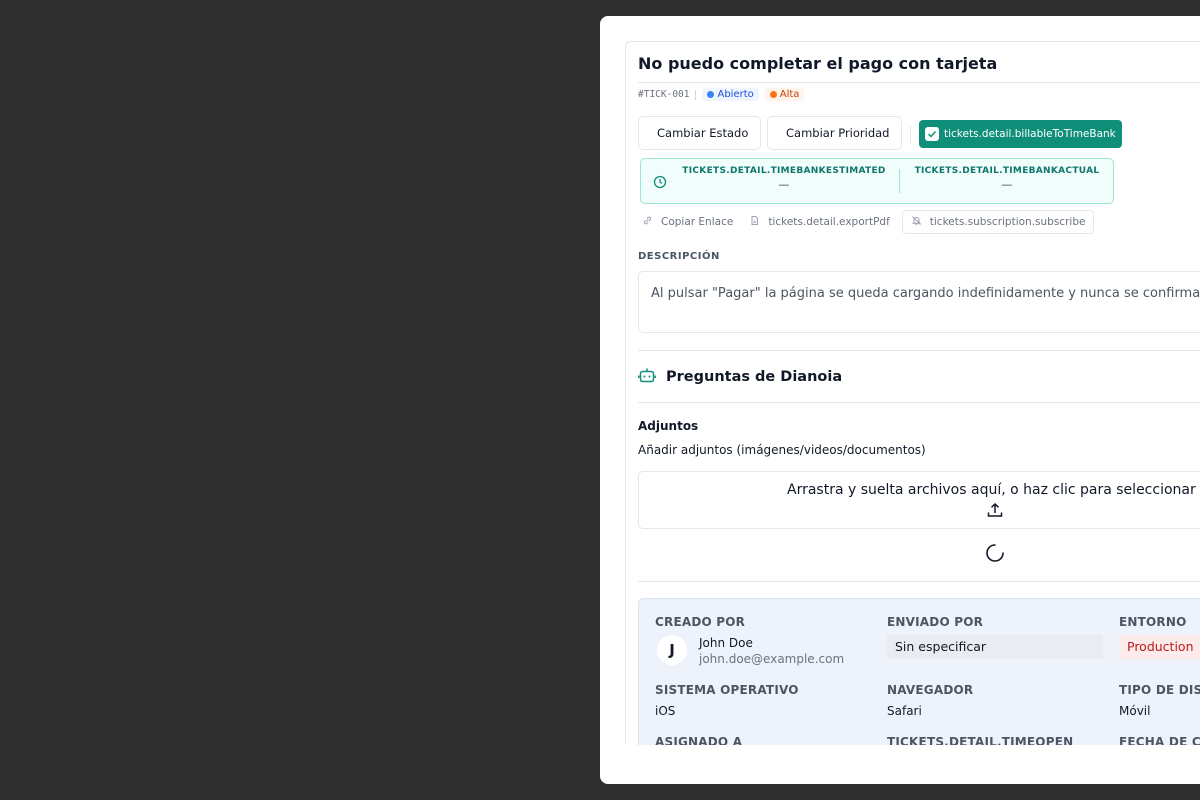  What do you see at coordinates (899, 181) in the screenshot?
I see `timebank-divider` at bounding box center [899, 181].